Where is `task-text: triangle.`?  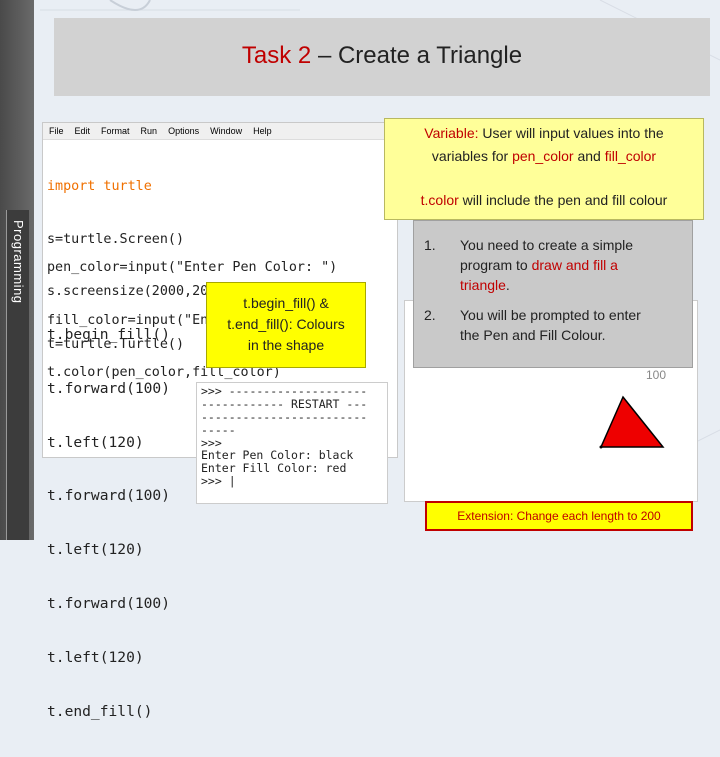
task-text: triangle. is located at coordinates (546, 285).